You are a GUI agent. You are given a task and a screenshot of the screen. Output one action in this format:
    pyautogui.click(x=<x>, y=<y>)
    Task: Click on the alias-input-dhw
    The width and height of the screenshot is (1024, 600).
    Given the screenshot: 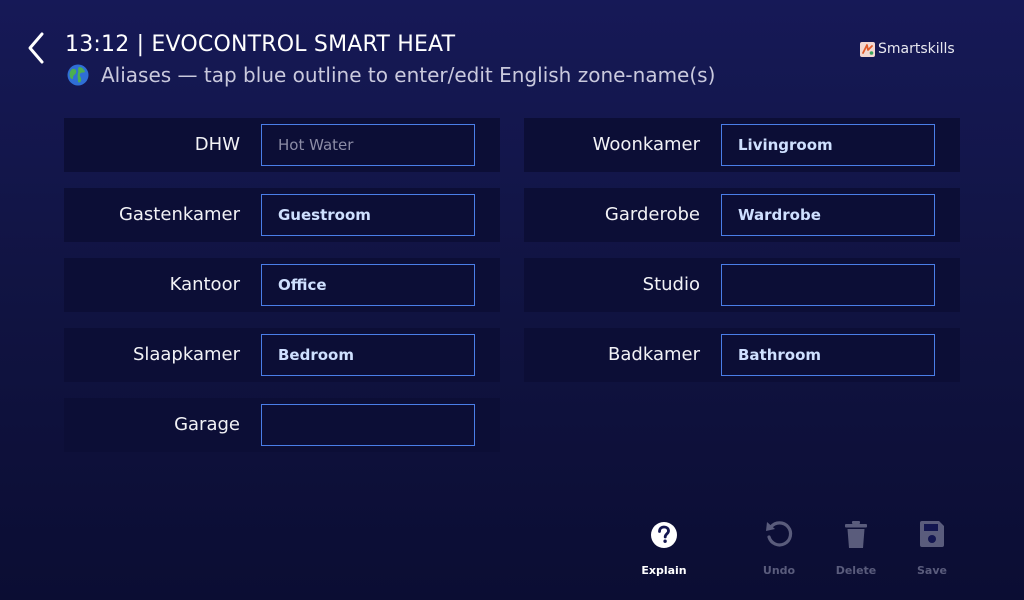 What is the action you would take?
    pyautogui.click(x=368, y=145)
    